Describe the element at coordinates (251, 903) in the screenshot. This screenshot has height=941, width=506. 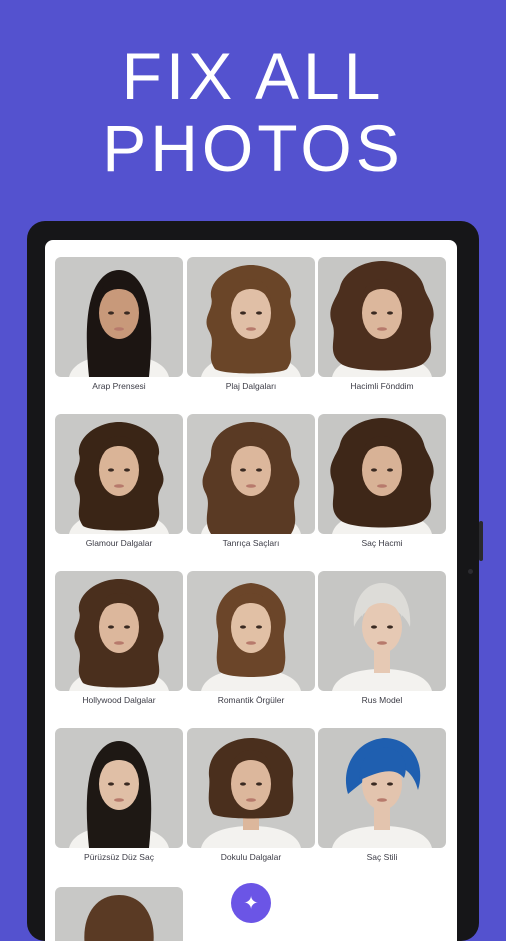
I see `sparkle-icon: ✦` at that location.